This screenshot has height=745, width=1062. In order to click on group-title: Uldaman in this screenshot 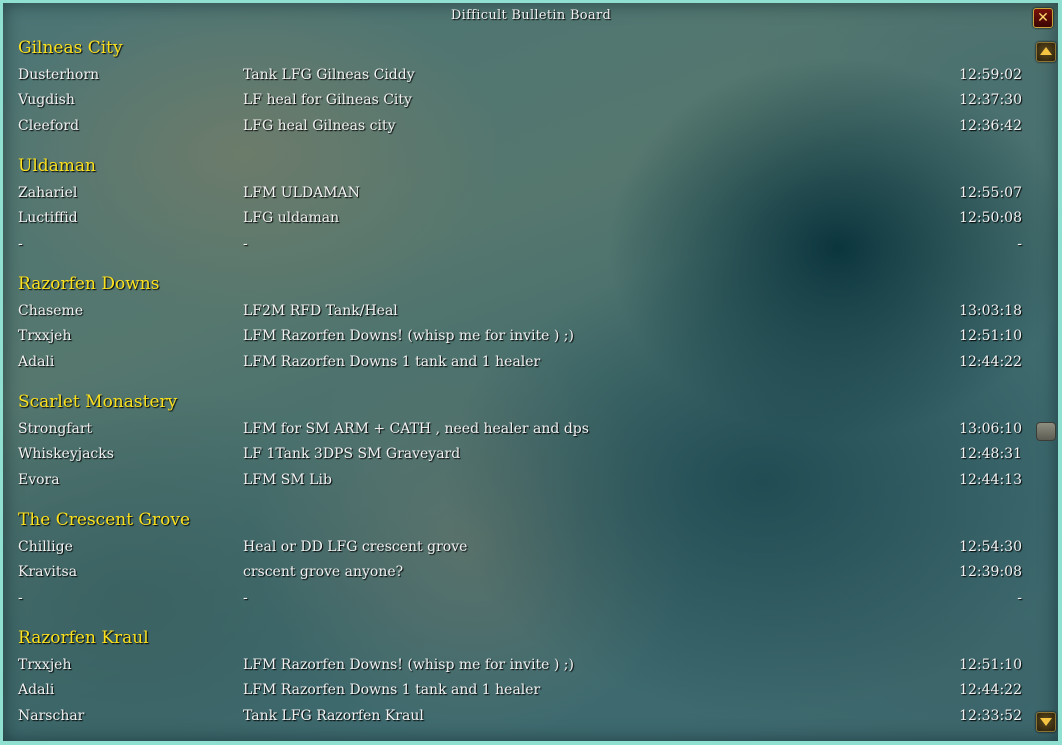, I will do `click(57, 166)`.